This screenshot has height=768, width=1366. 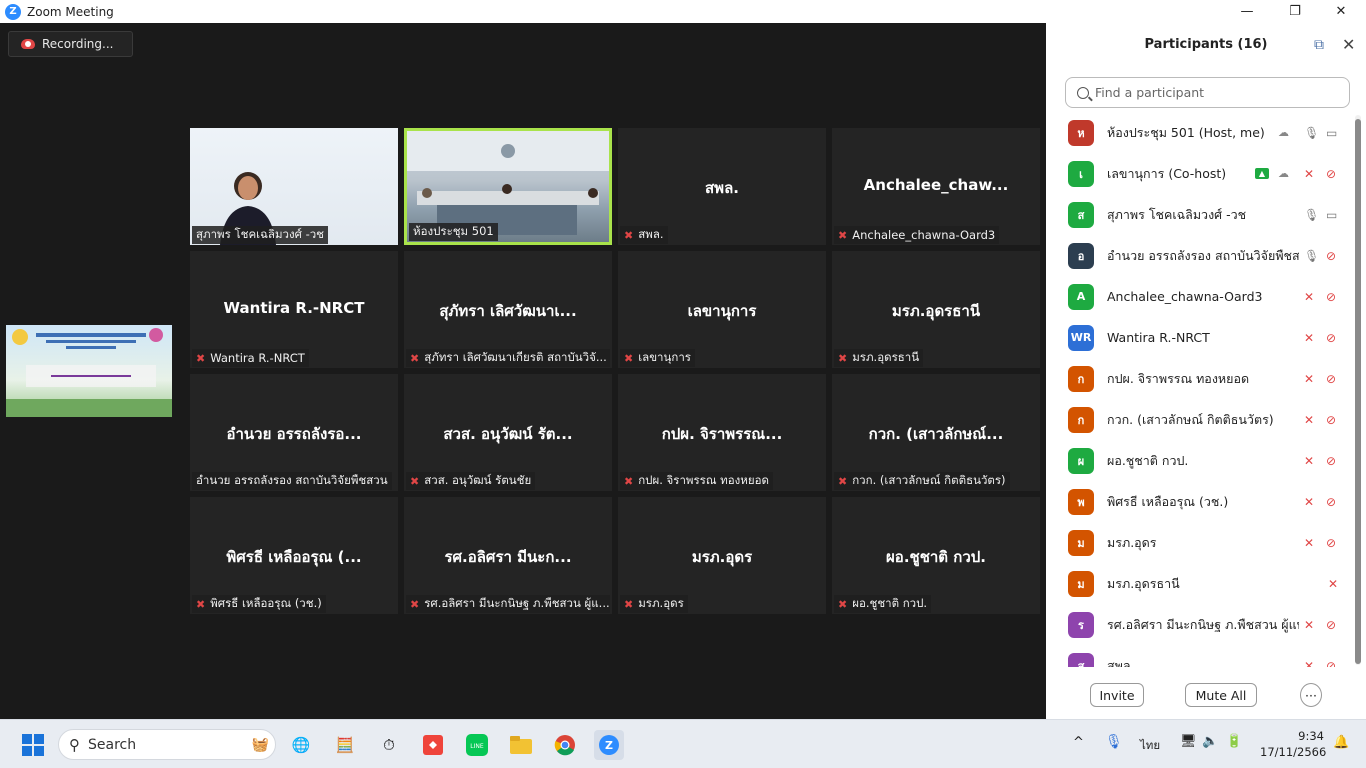 I want to click on video-tile: มรภ.อุดรธานี ✖ มรภ.อุดรธานี, so click(x=936, y=309).